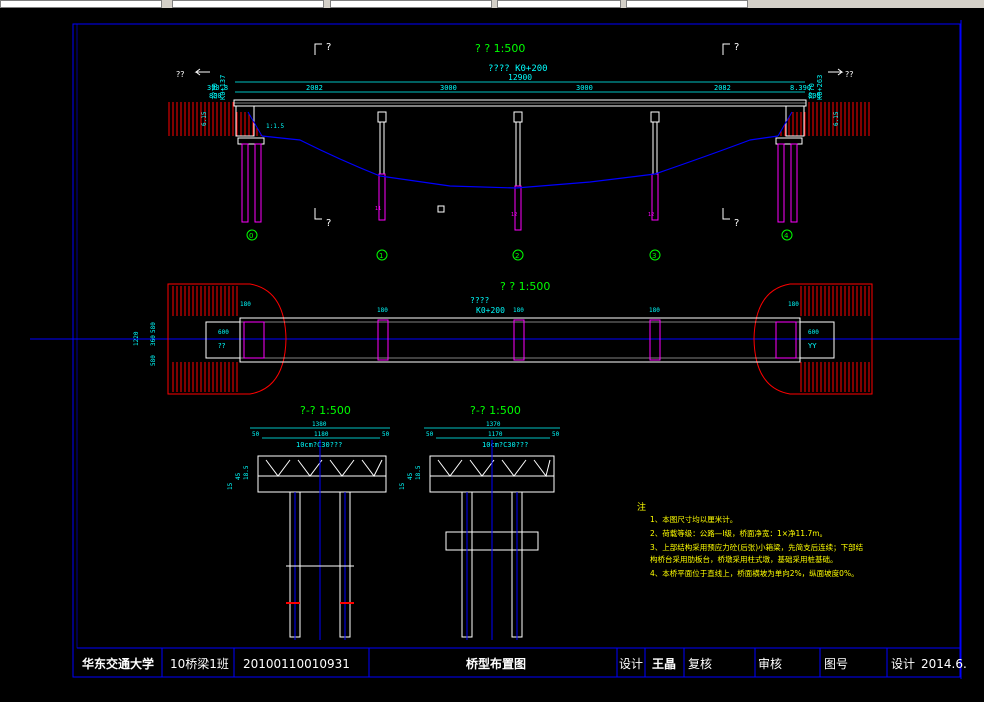 Image resolution: width=984 pixels, height=702 pixels. Describe the element at coordinates (700, 664) in the screenshot. I see `review-label: 复核` at that location.